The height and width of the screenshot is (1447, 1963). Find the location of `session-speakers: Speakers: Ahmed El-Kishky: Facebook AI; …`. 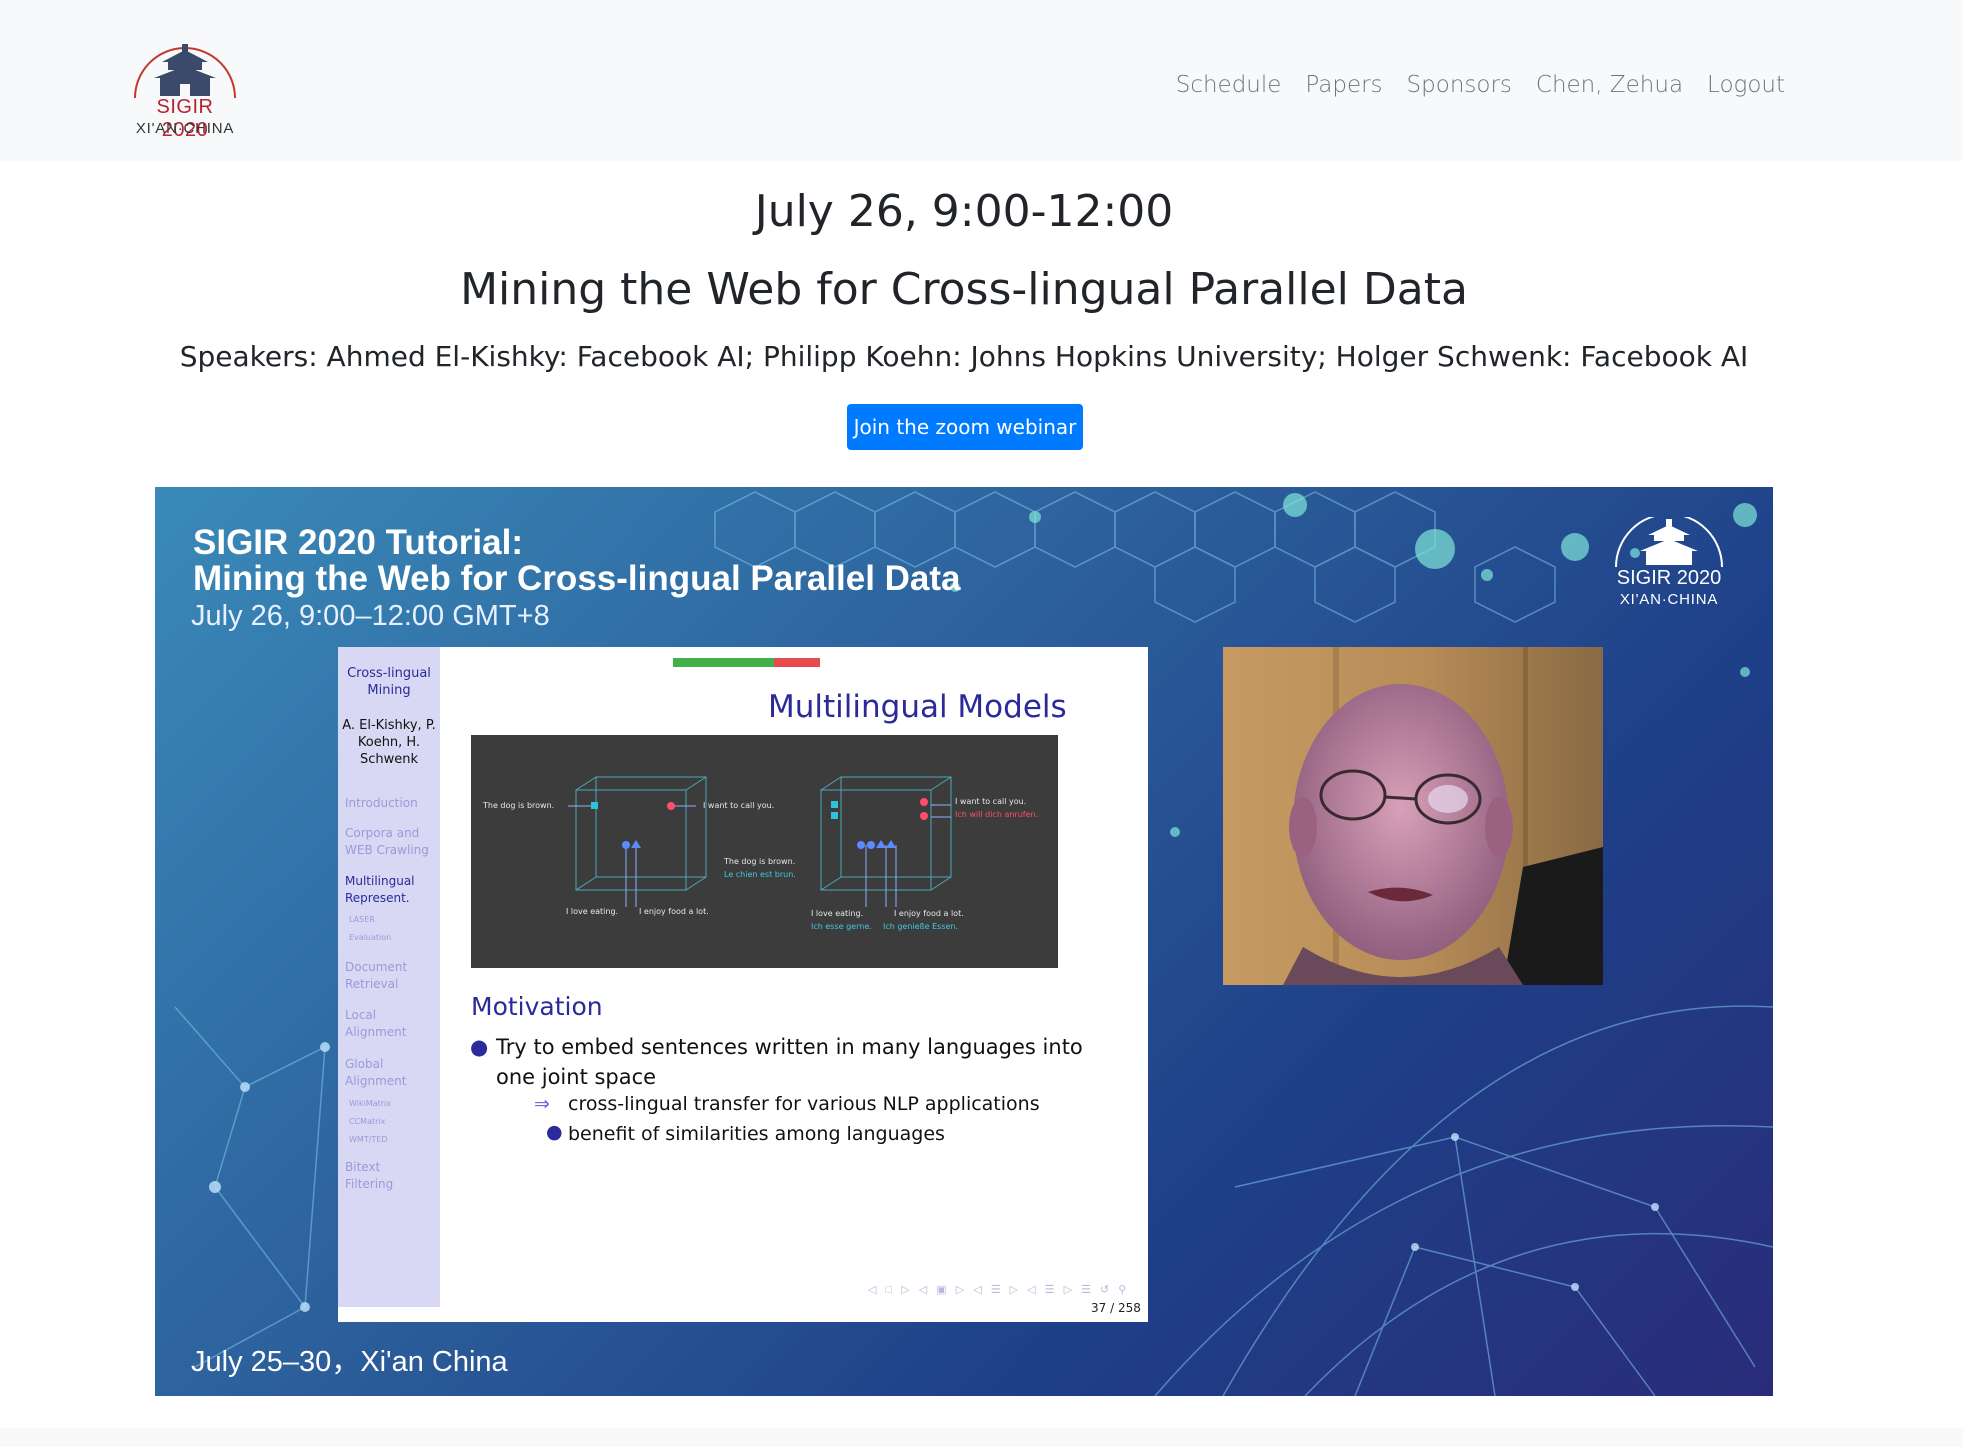

session-speakers: Speakers: Ahmed El-Kishky: Facebook AI; … is located at coordinates (964, 356).